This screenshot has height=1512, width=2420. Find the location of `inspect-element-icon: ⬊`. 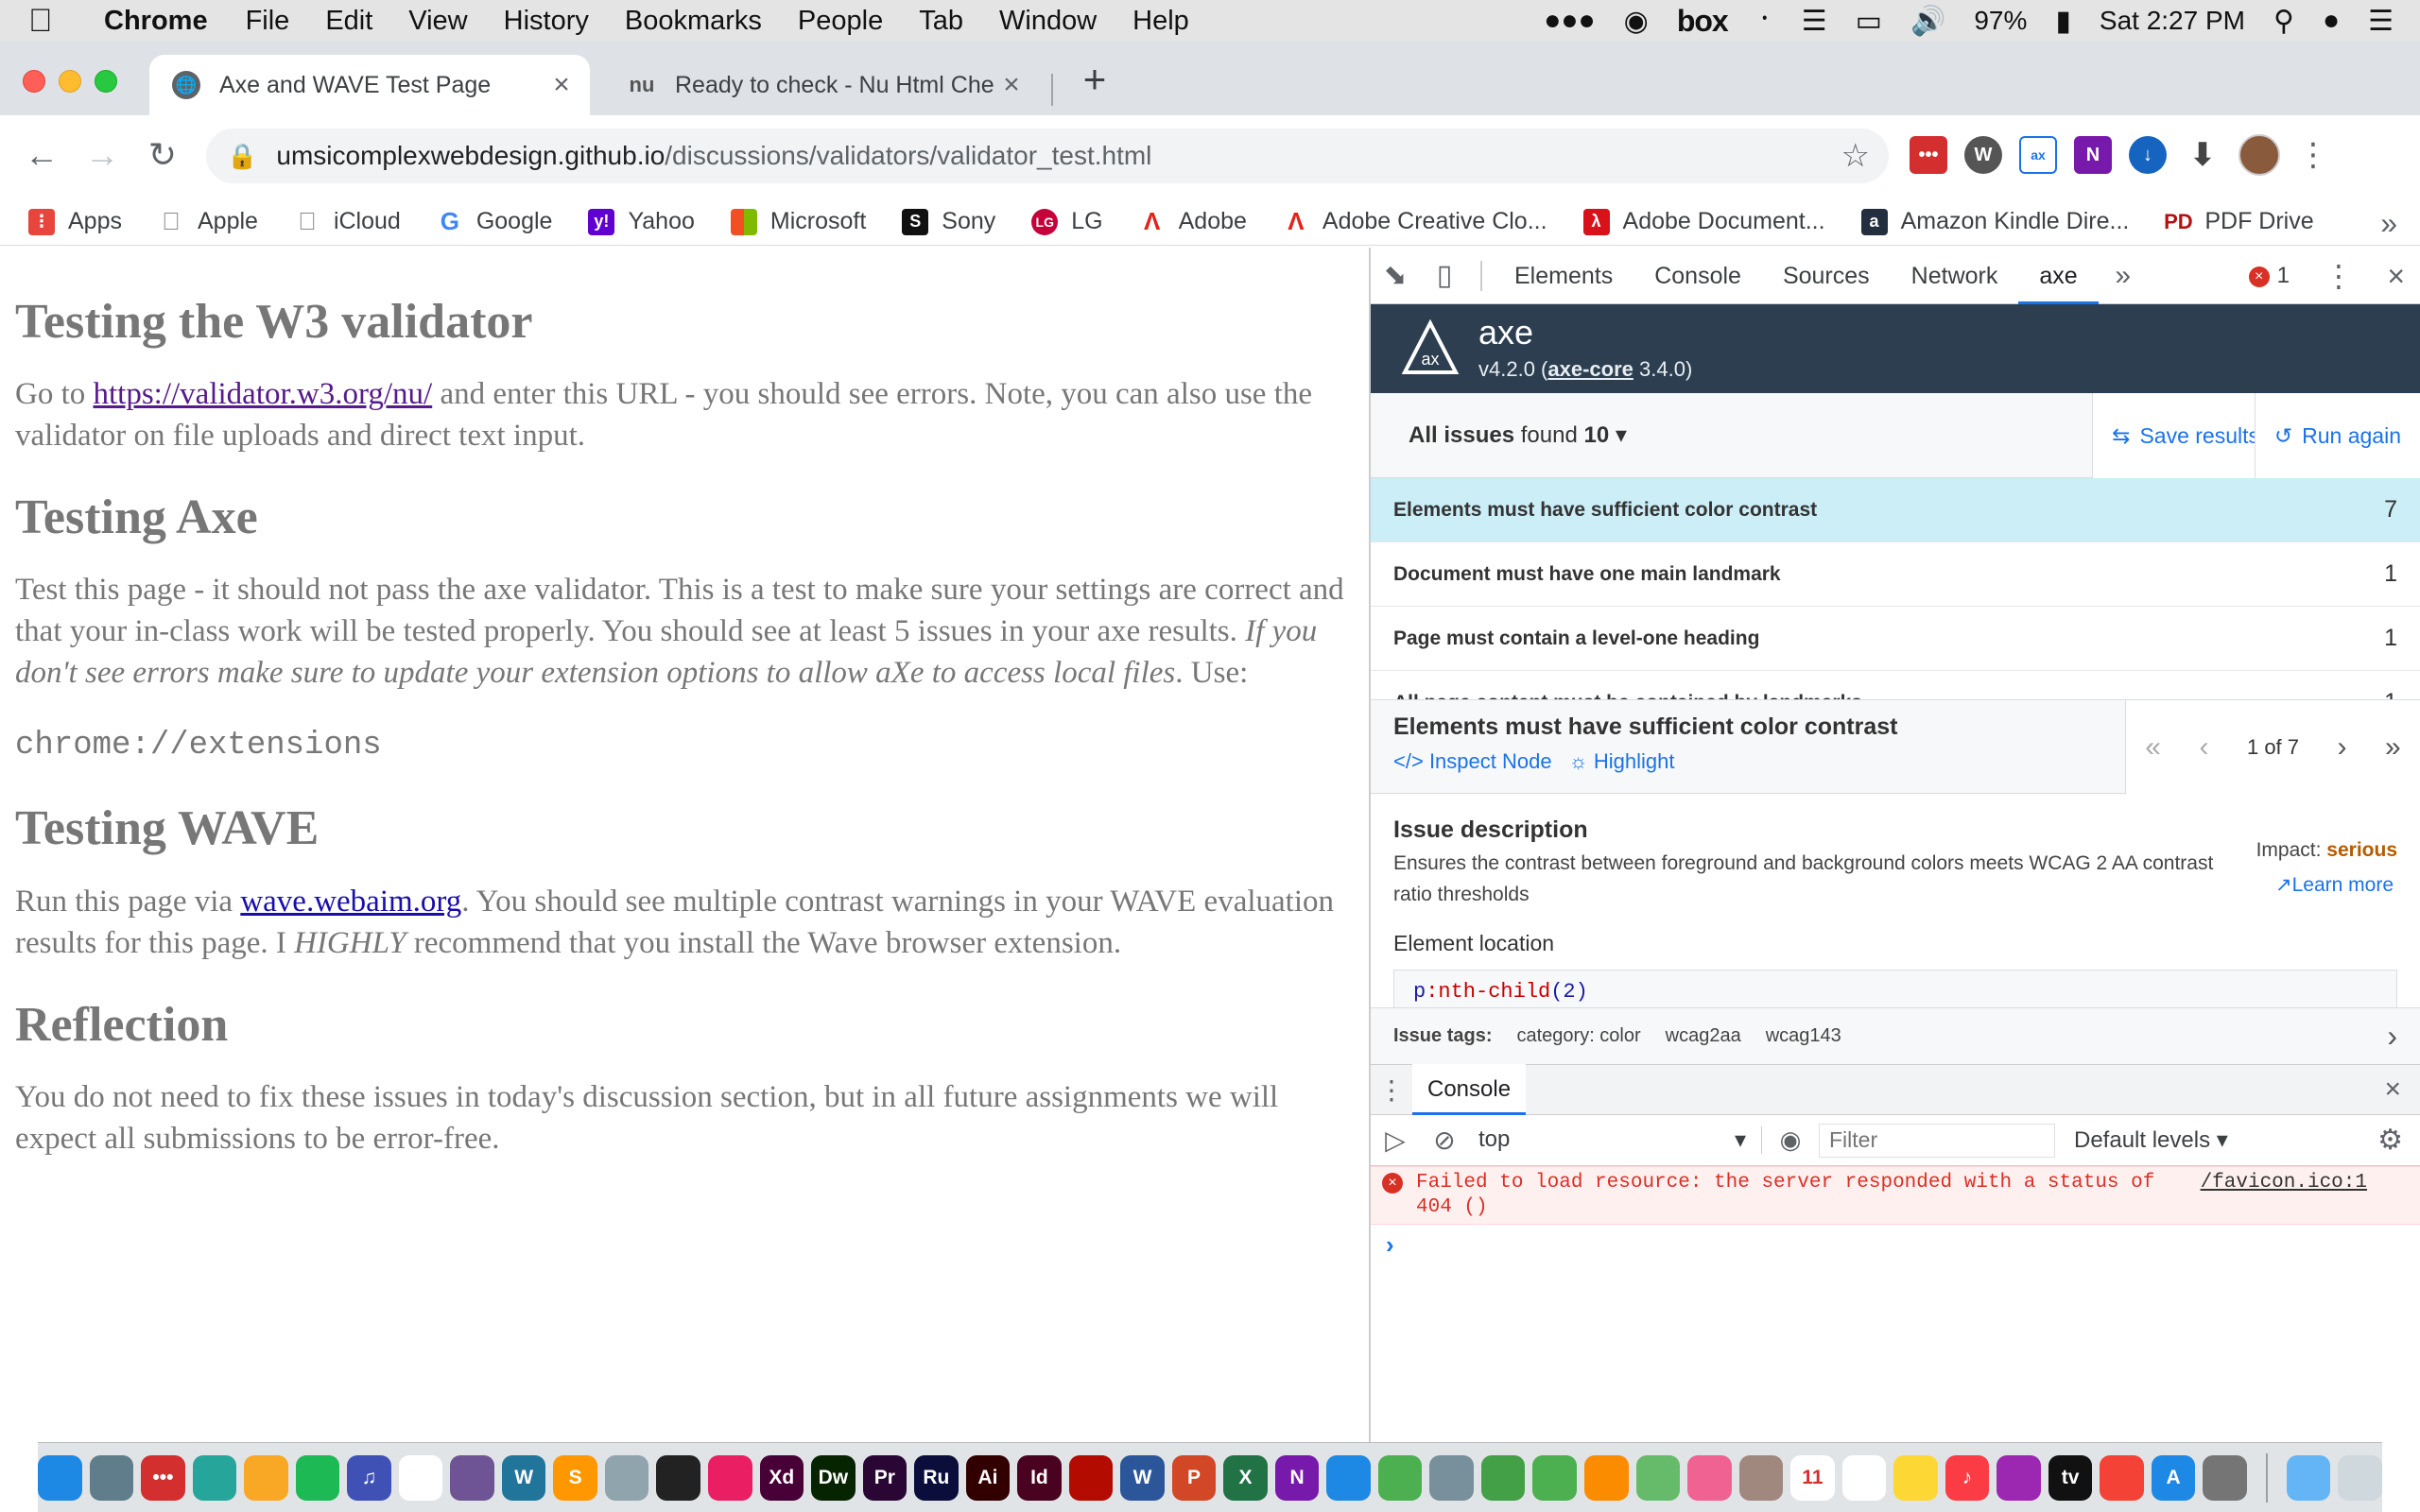

inspect-element-icon: ⬊ is located at coordinates (1395, 275).